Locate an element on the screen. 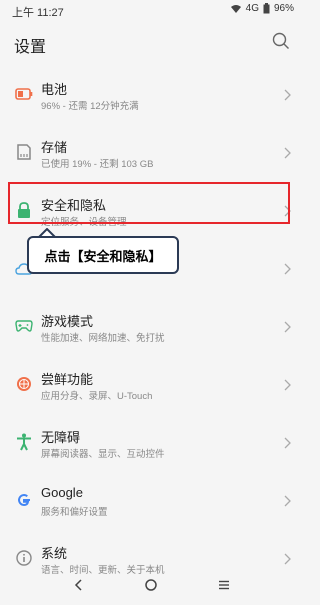 The height and width of the screenshot is (605, 320). settings-item-title: 存储 is located at coordinates (54, 147).